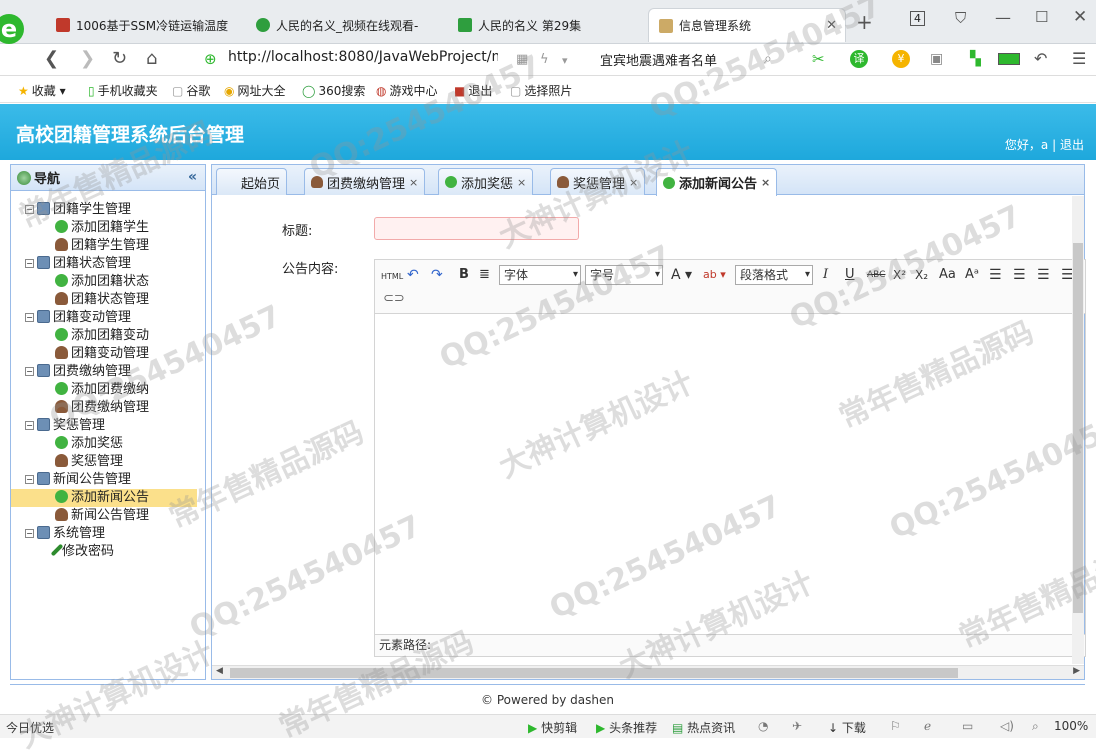 The image size is (1096, 756). What do you see at coordinates (1019, 275) in the screenshot?
I see `align-right-icon: ☰` at bounding box center [1019, 275].